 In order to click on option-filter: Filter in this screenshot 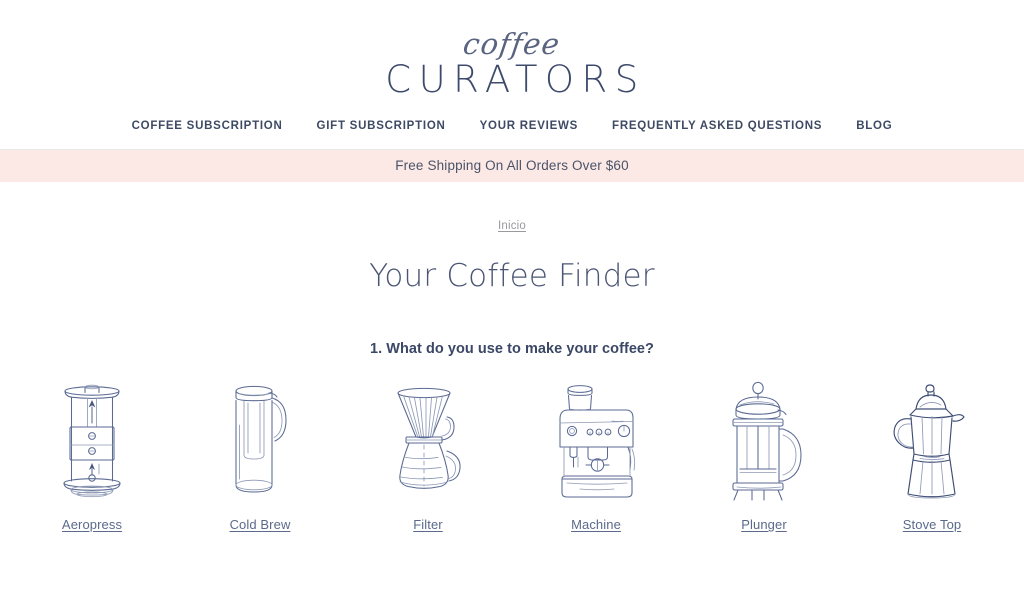, I will do `click(428, 456)`.